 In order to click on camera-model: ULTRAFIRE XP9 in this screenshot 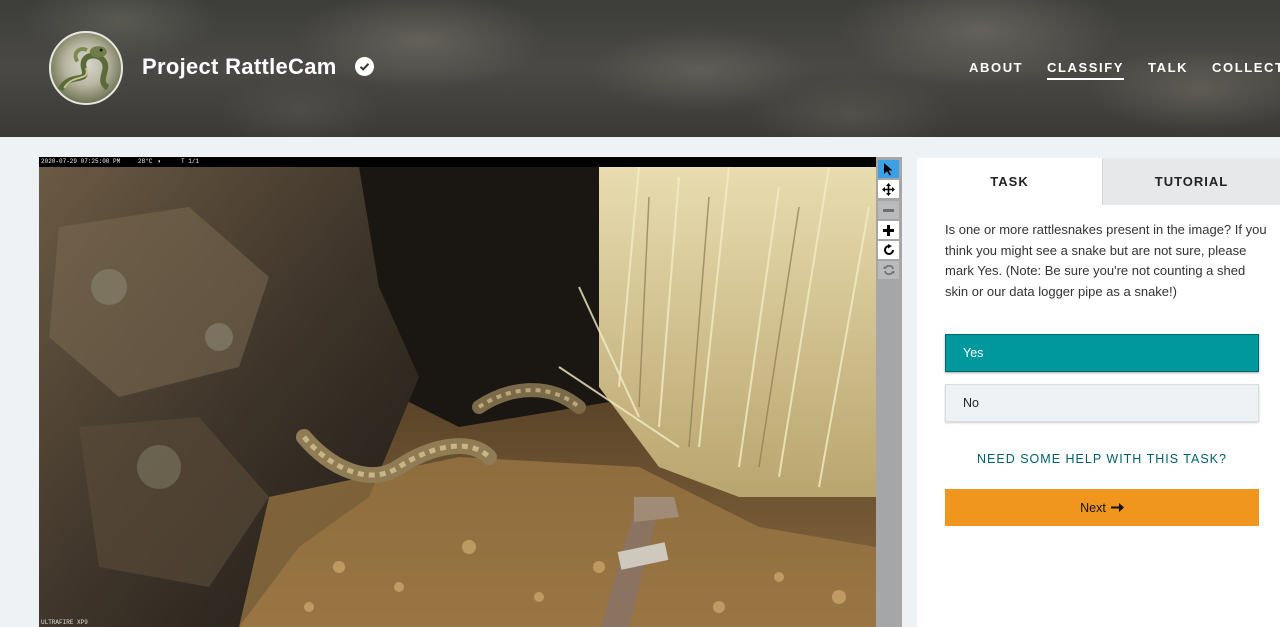, I will do `click(64, 622)`.